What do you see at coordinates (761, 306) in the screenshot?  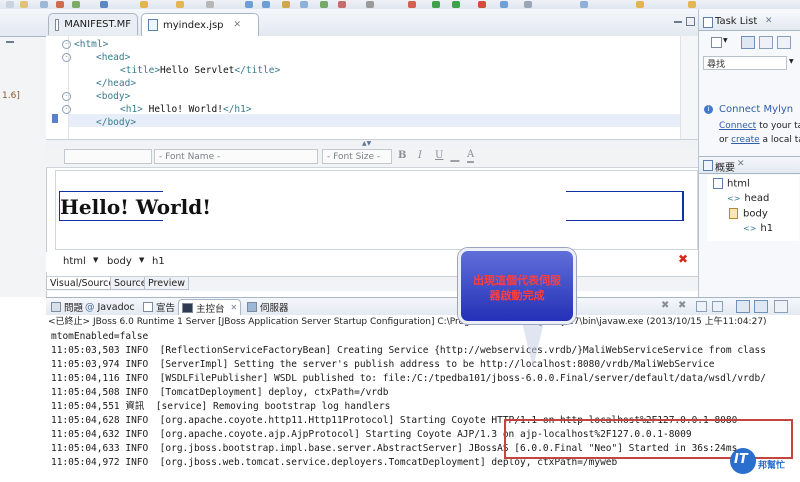 I see `display-console-icon` at bounding box center [761, 306].